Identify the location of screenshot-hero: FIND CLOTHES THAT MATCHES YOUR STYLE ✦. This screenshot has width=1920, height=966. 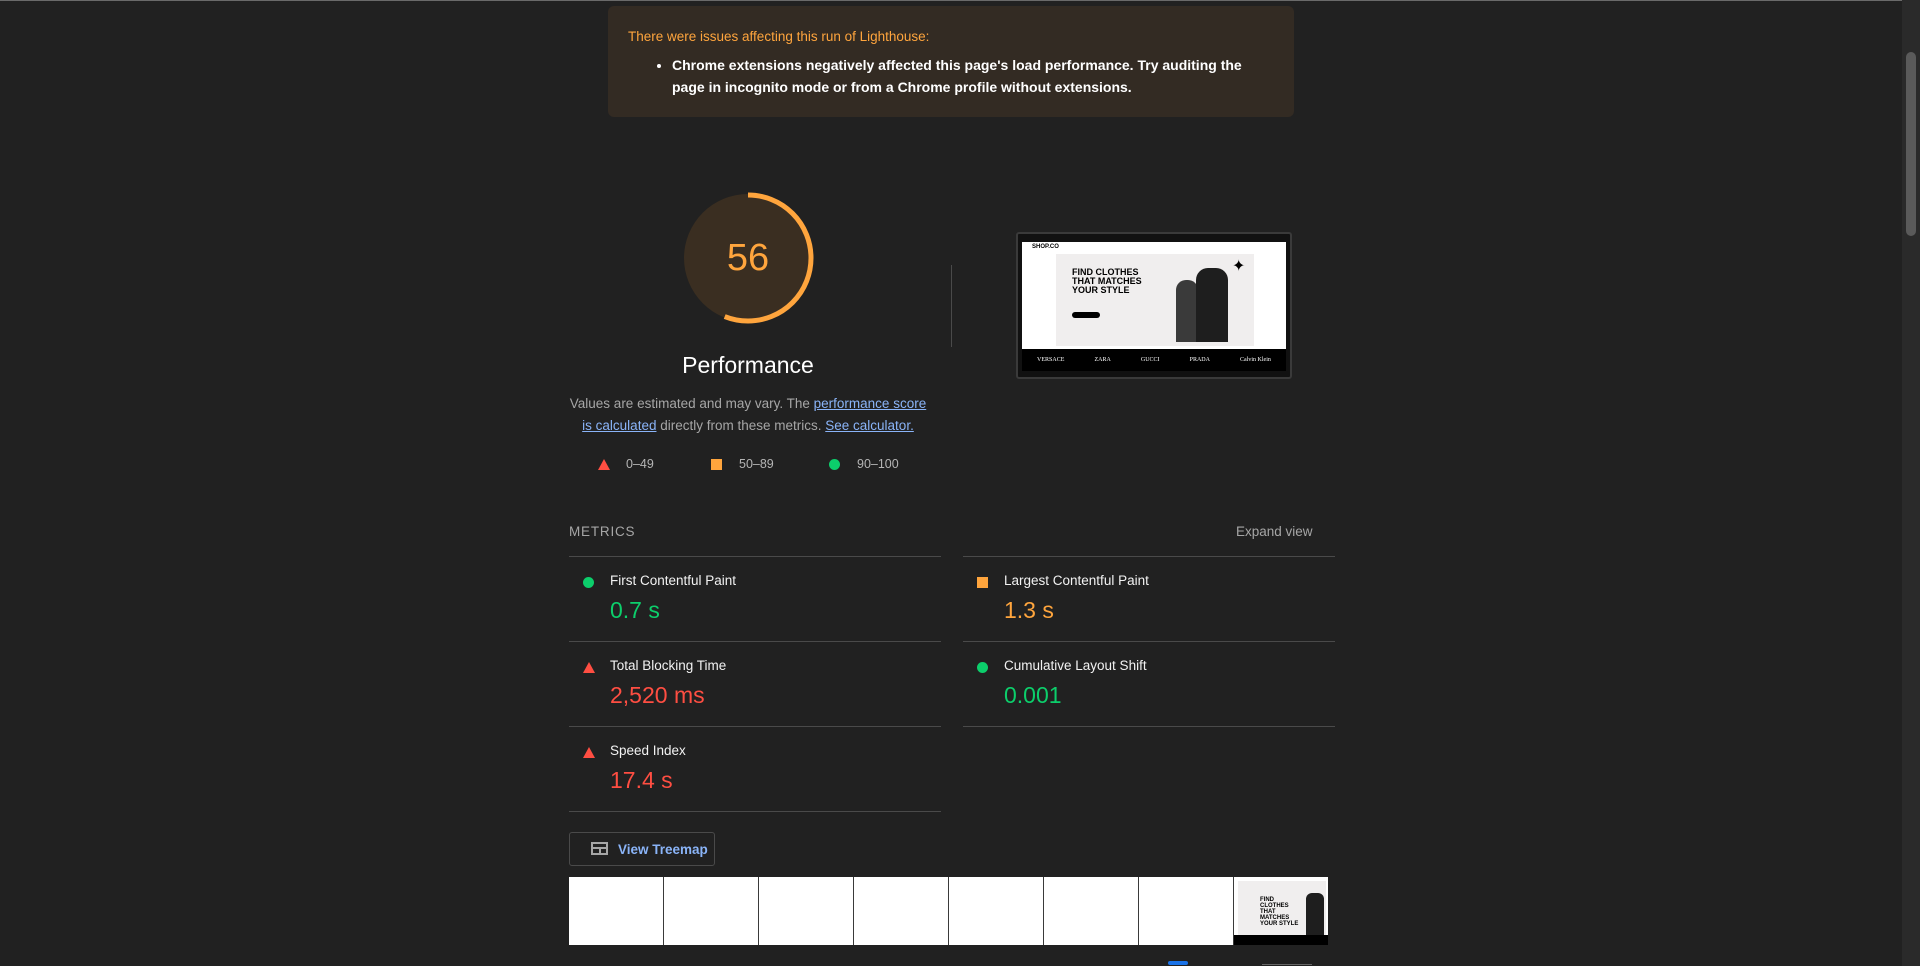
(1155, 300).